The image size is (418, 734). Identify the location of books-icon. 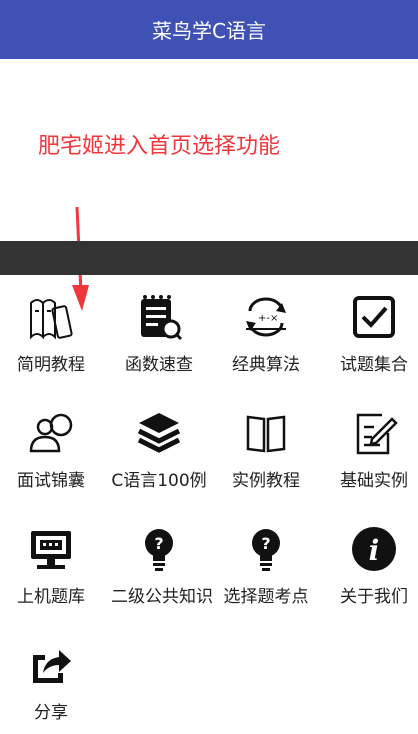
(51, 317).